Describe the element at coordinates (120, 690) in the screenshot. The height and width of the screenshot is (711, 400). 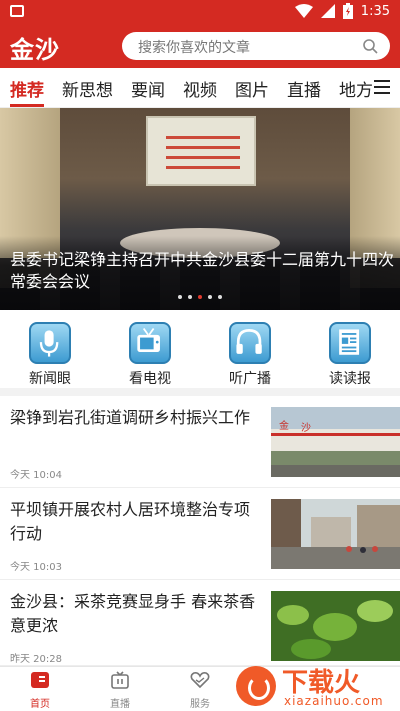
I see `nav-live: 直播` at that location.